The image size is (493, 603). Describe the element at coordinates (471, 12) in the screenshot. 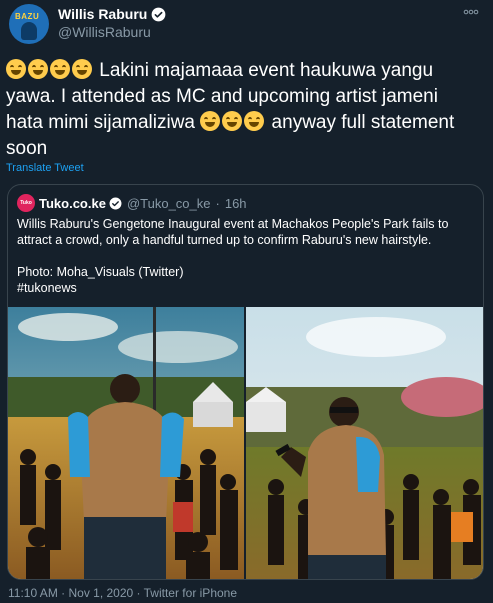

I see `more-options-icon` at that location.